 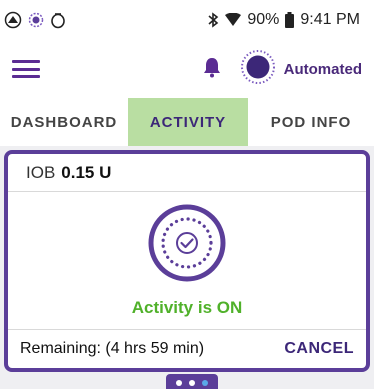 I want to click on iob-label: IOB, so click(x=41, y=172).